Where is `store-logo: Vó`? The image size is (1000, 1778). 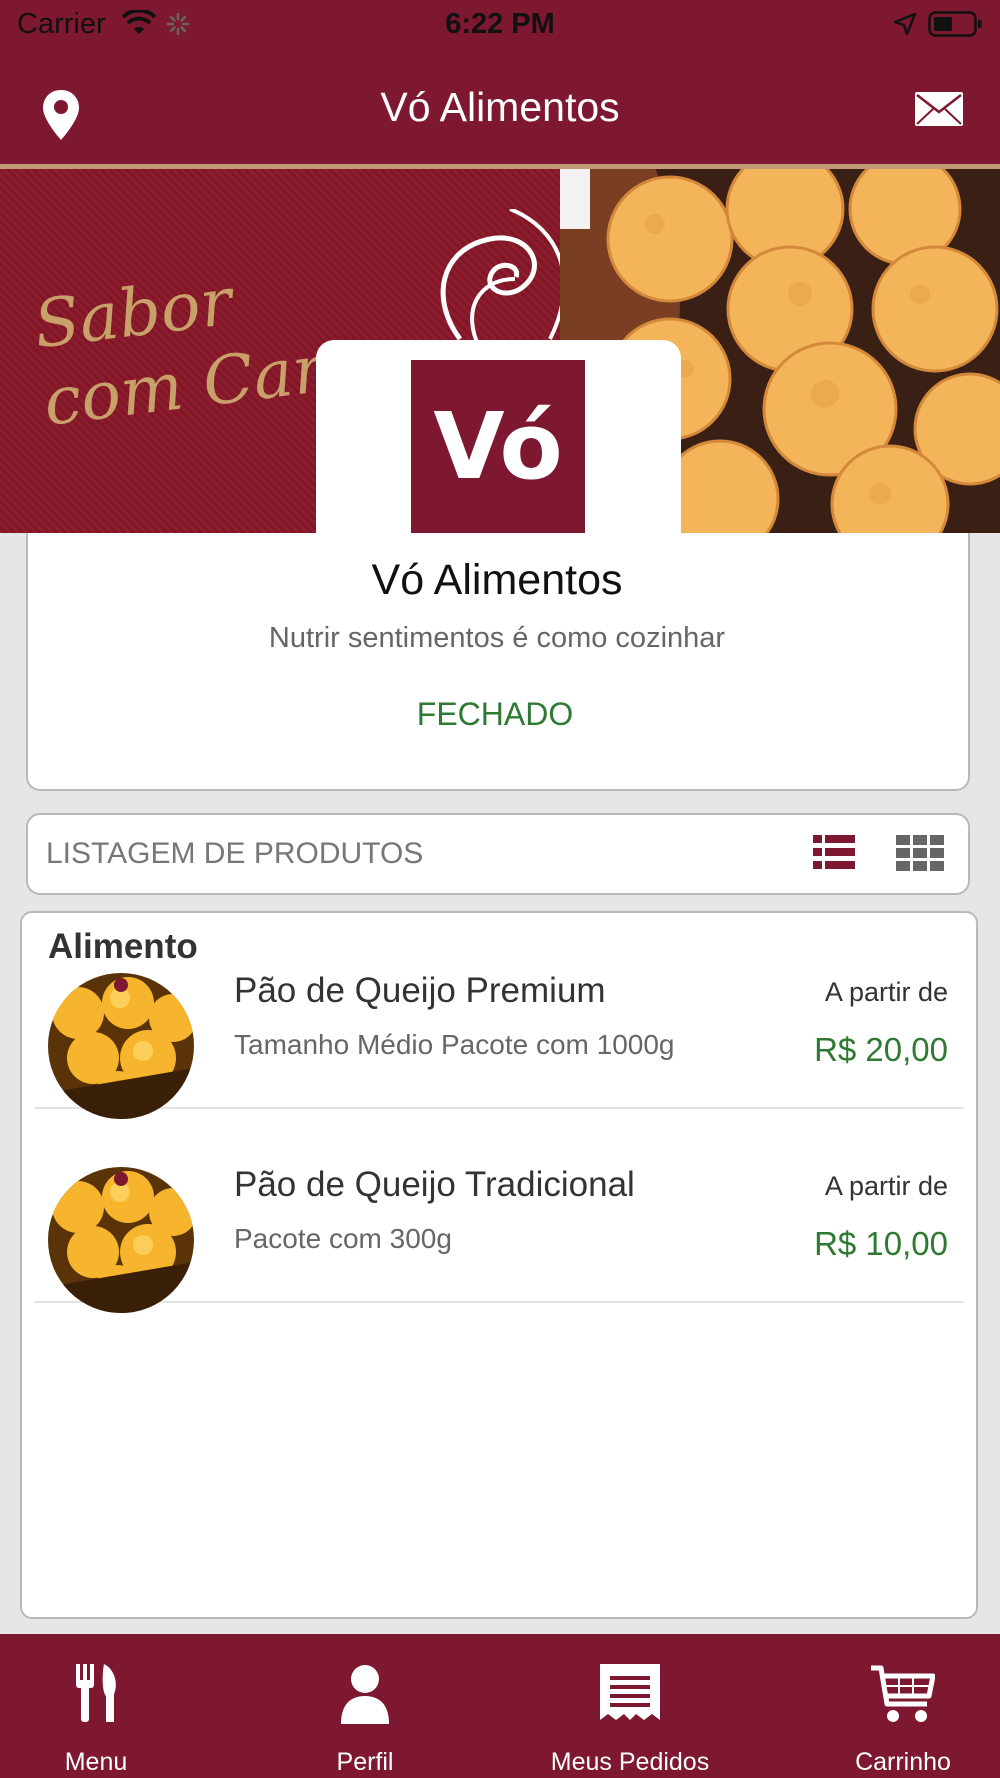 store-logo: Vó is located at coordinates (498, 446).